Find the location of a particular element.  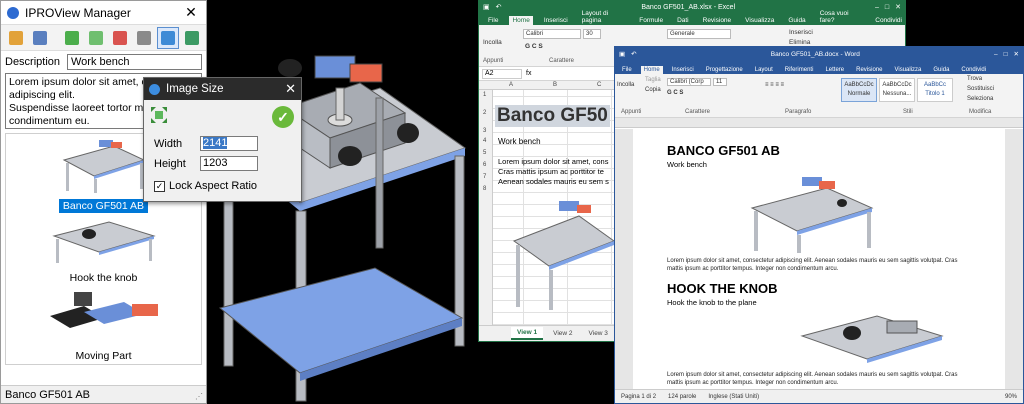

row-header: 3 is located at coordinates (484, 131).